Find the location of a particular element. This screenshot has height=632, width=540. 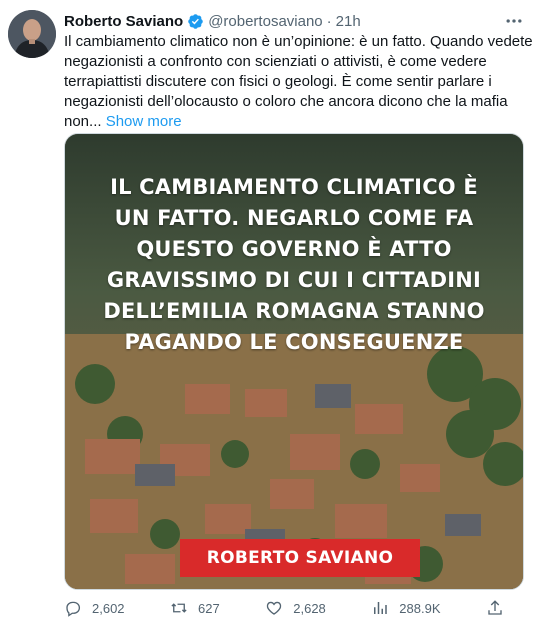

like-button: 2,628 is located at coordinates (295, 608).